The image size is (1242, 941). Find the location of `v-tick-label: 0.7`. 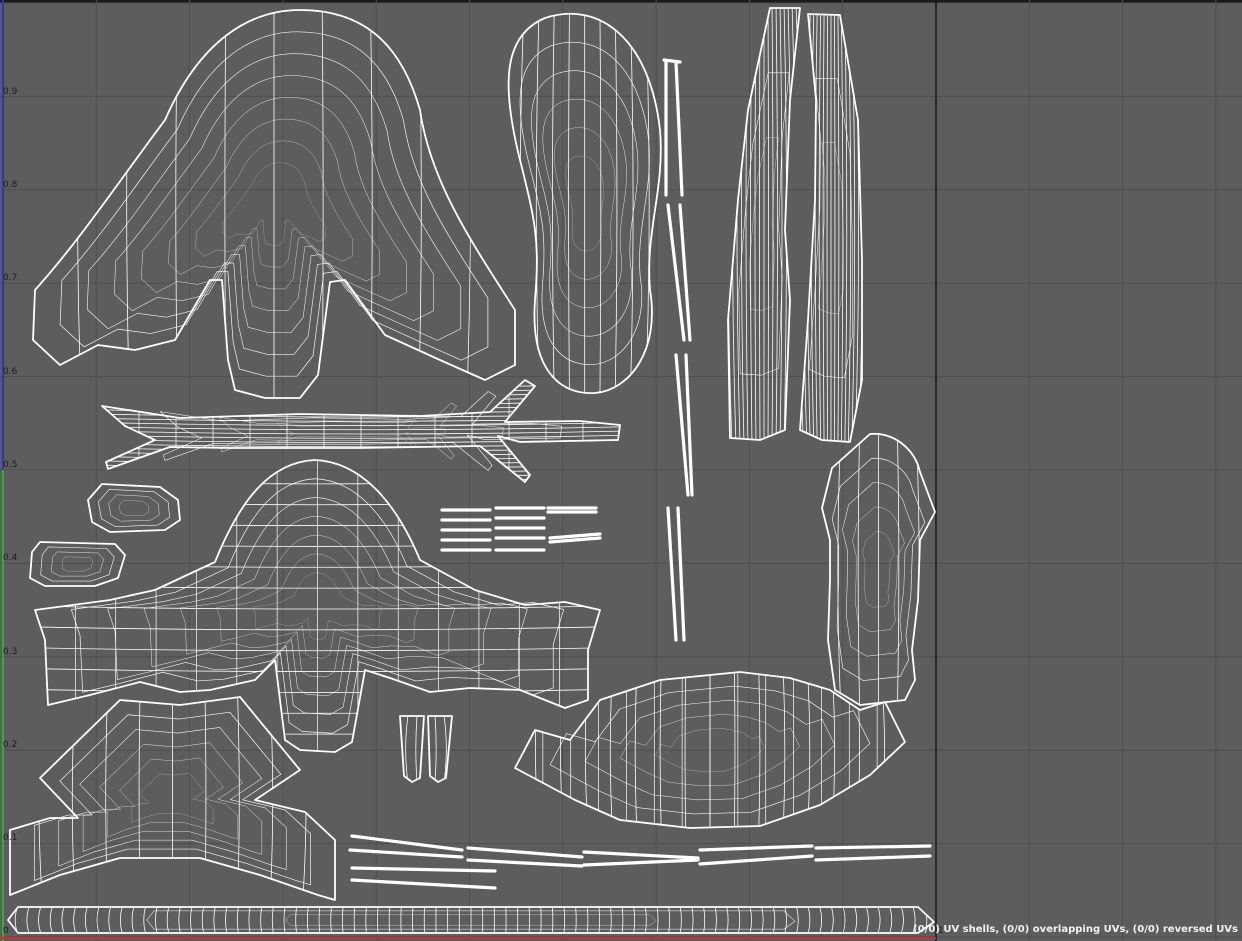

v-tick-label: 0.7 is located at coordinates (10, 278).